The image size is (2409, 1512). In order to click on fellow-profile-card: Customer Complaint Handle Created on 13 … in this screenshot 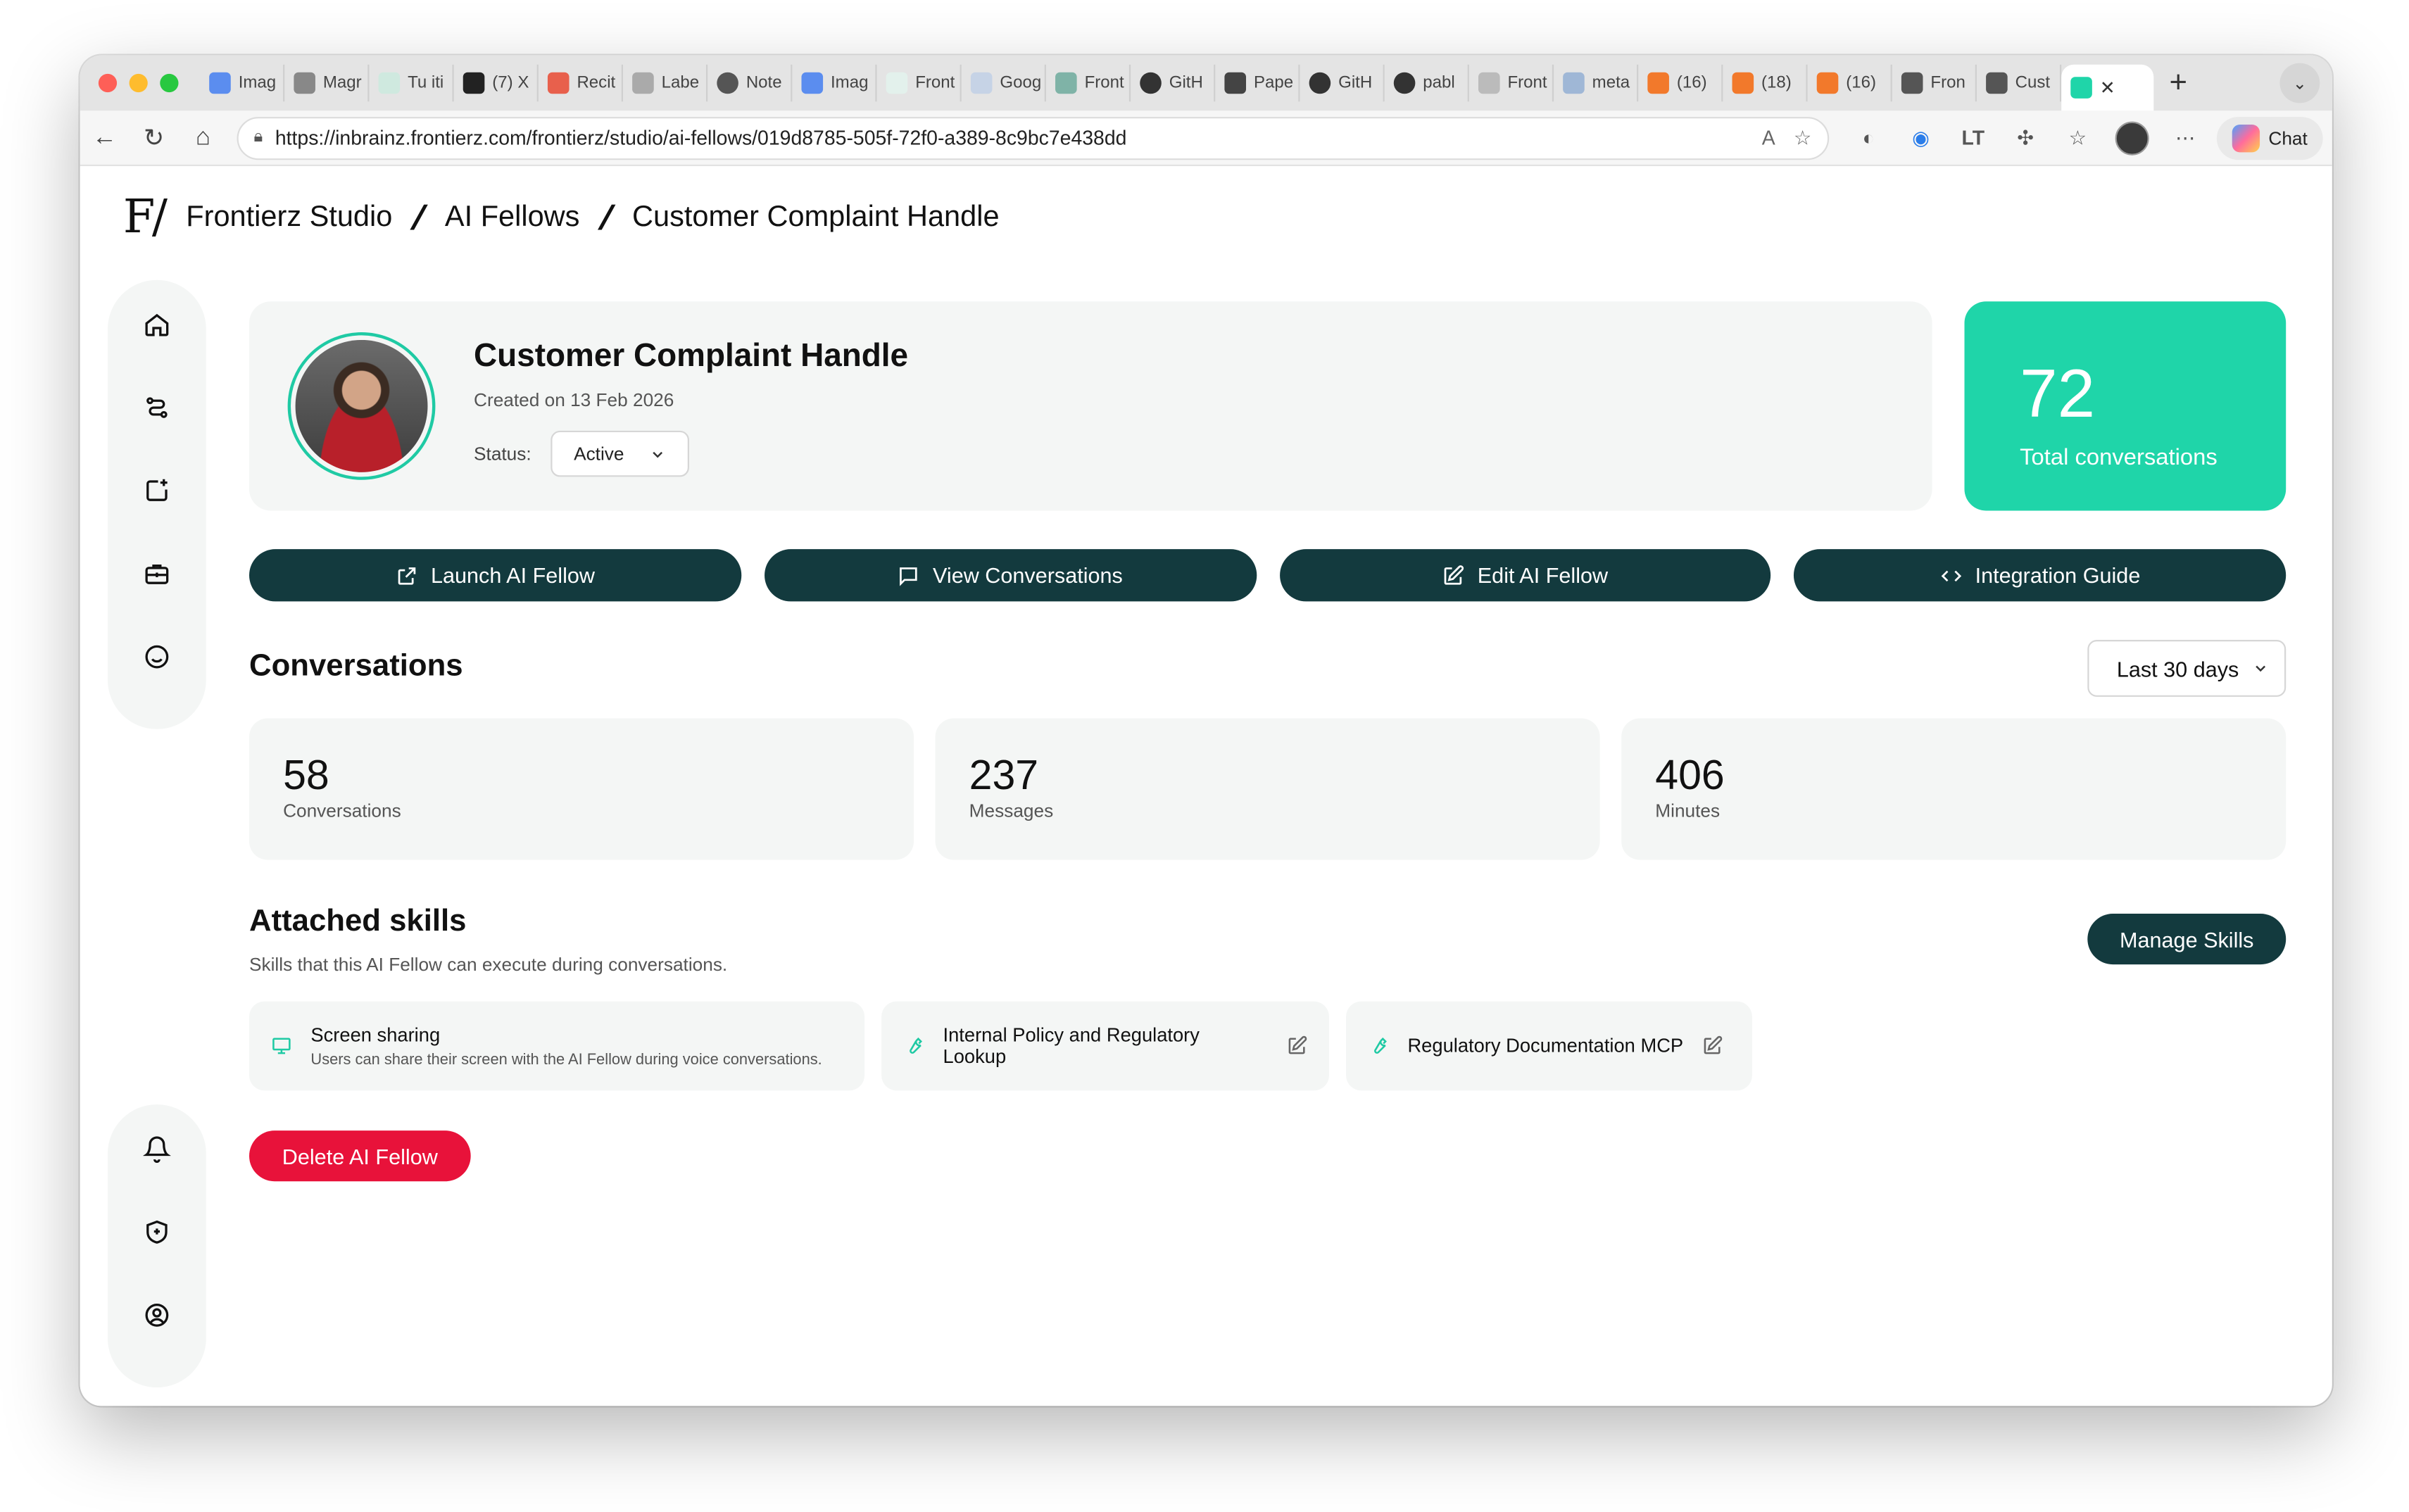, I will do `click(1090, 406)`.